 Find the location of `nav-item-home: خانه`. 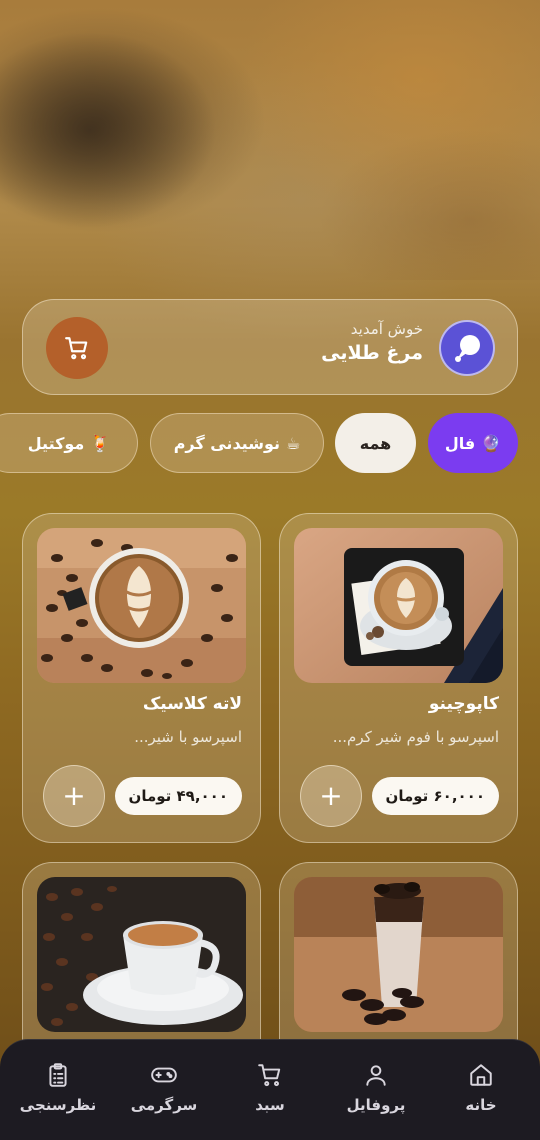

nav-item-home: خانه is located at coordinates (481, 1088).